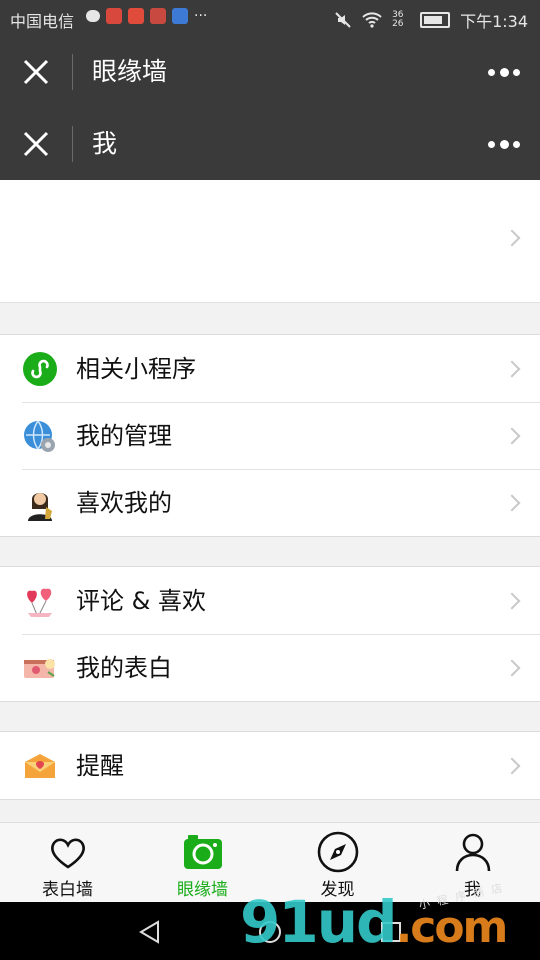  I want to click on battery-icon, so click(435, 20).